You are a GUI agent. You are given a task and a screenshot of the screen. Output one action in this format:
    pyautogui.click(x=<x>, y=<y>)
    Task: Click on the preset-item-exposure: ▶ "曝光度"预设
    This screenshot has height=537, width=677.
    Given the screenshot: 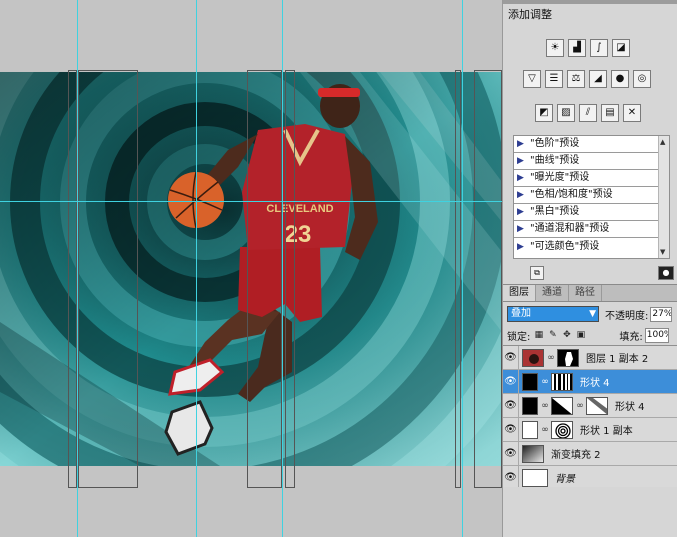 What is the action you would take?
    pyautogui.click(x=586, y=178)
    